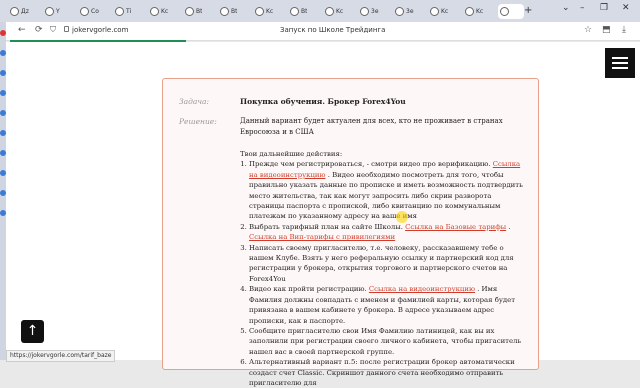 Image resolution: width=640 pixels, height=388 pixels. What do you see at coordinates (402, 217) in the screenshot?
I see `mouse-cursor-highlight` at bounding box center [402, 217].